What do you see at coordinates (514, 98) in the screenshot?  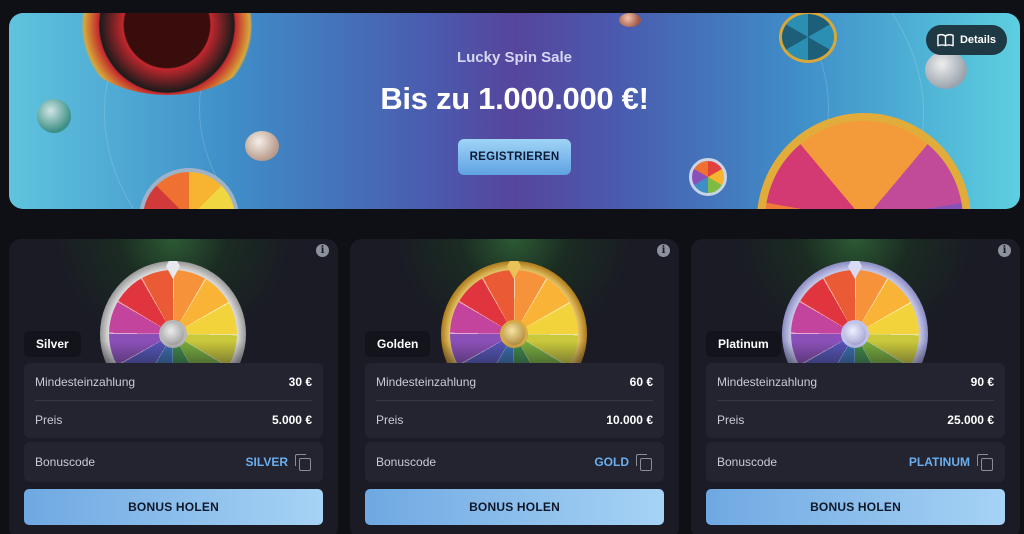 I see `banner-amount: Bis zu 1.000.000 €!` at bounding box center [514, 98].